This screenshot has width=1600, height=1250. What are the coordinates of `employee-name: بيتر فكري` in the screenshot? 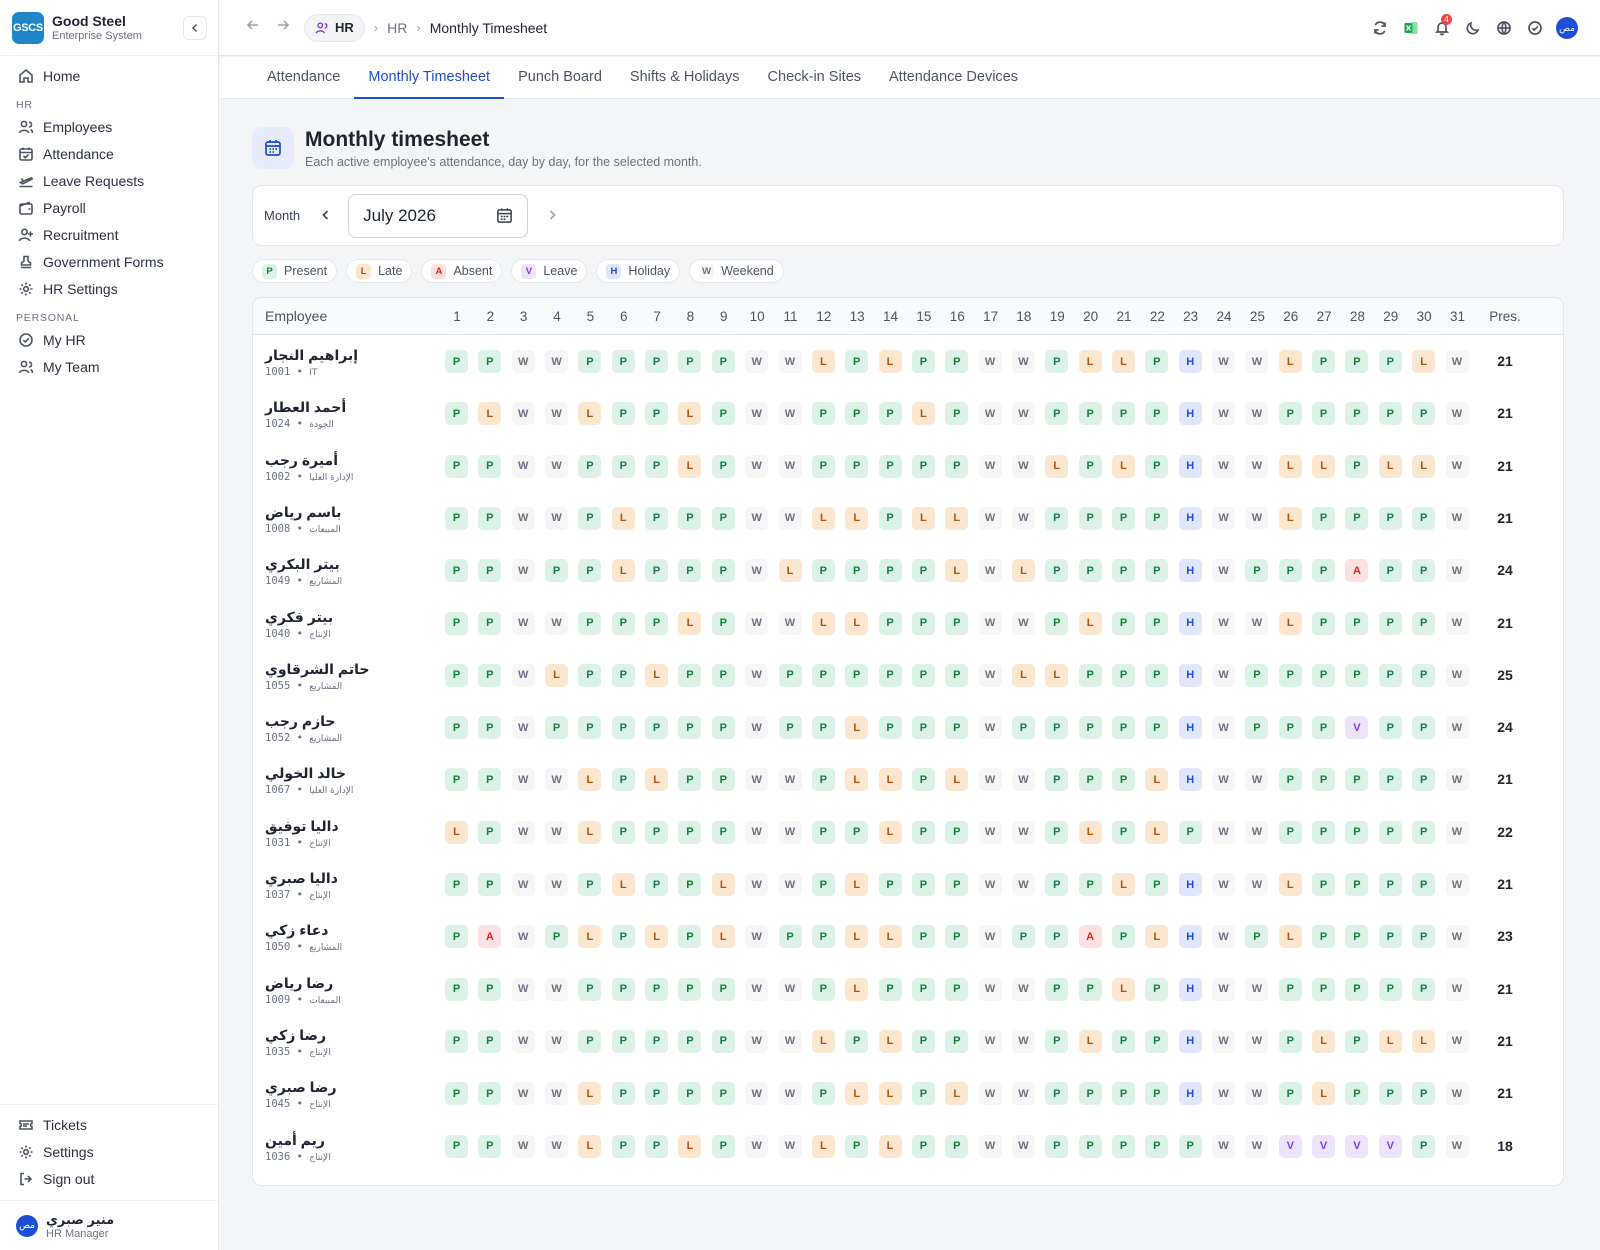 It's located at (299, 617).